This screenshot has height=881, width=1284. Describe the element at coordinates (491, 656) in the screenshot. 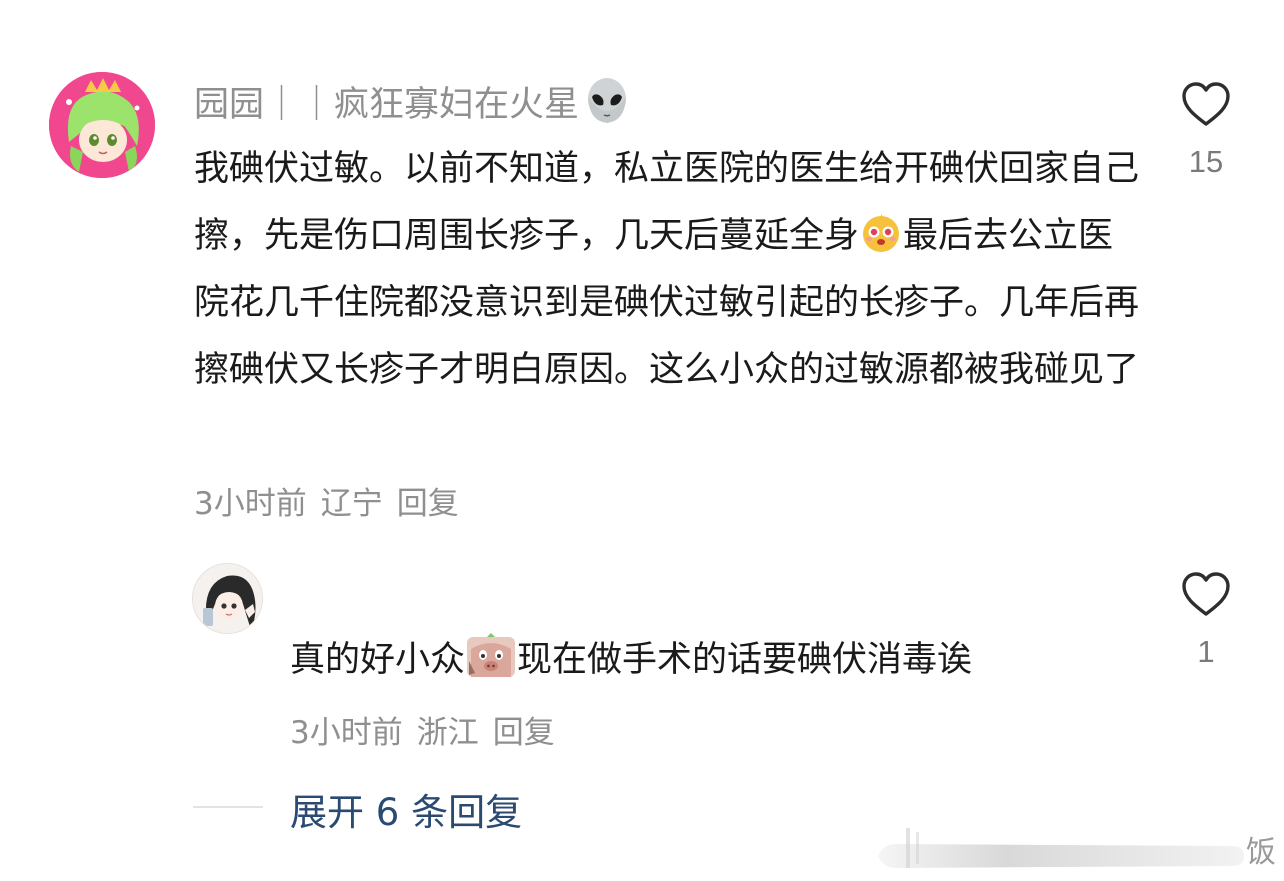

I see `pig-head-emoji` at that location.